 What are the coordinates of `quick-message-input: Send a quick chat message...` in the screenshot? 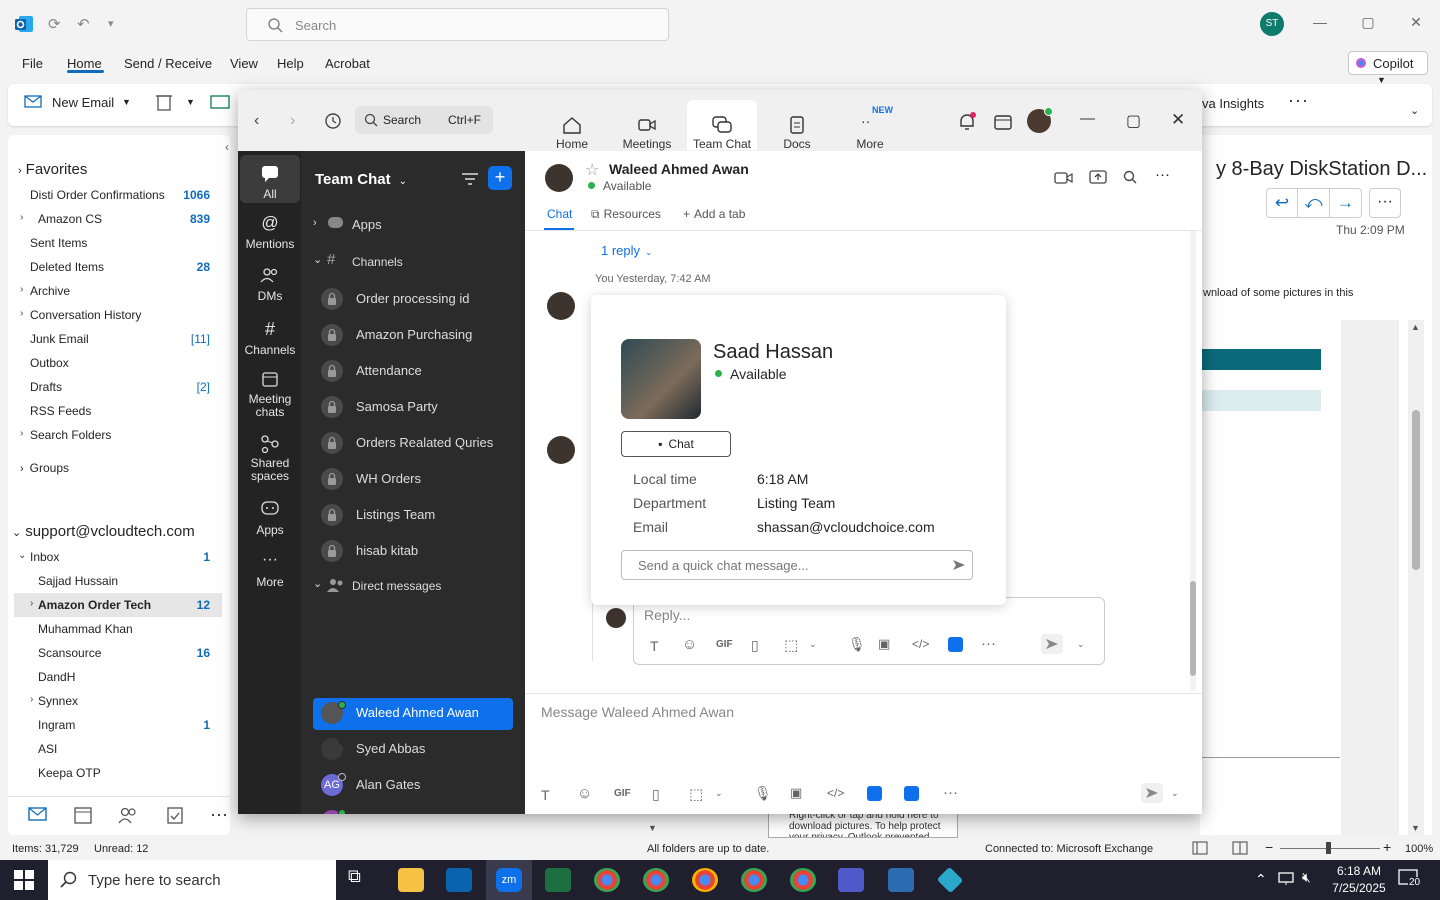 It's located at (797, 565).